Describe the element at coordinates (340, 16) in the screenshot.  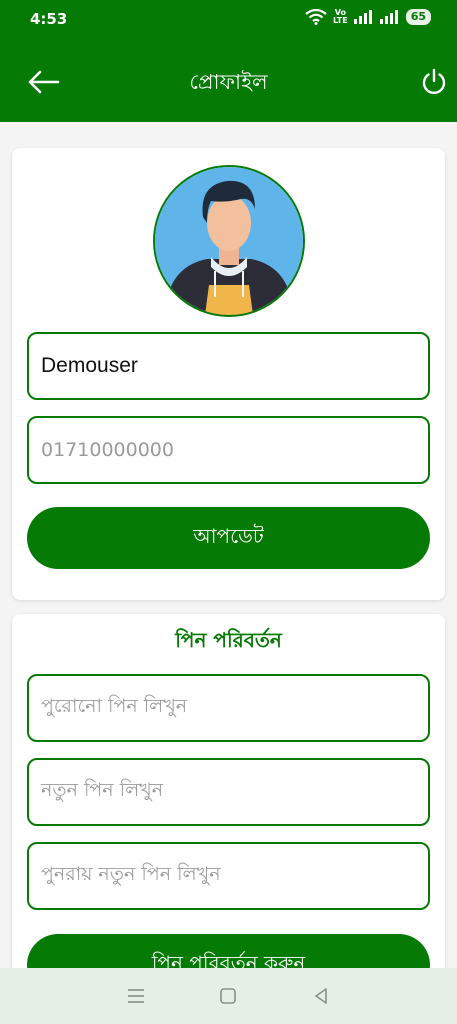
I see `volte-indicator: Vo LTE` at that location.